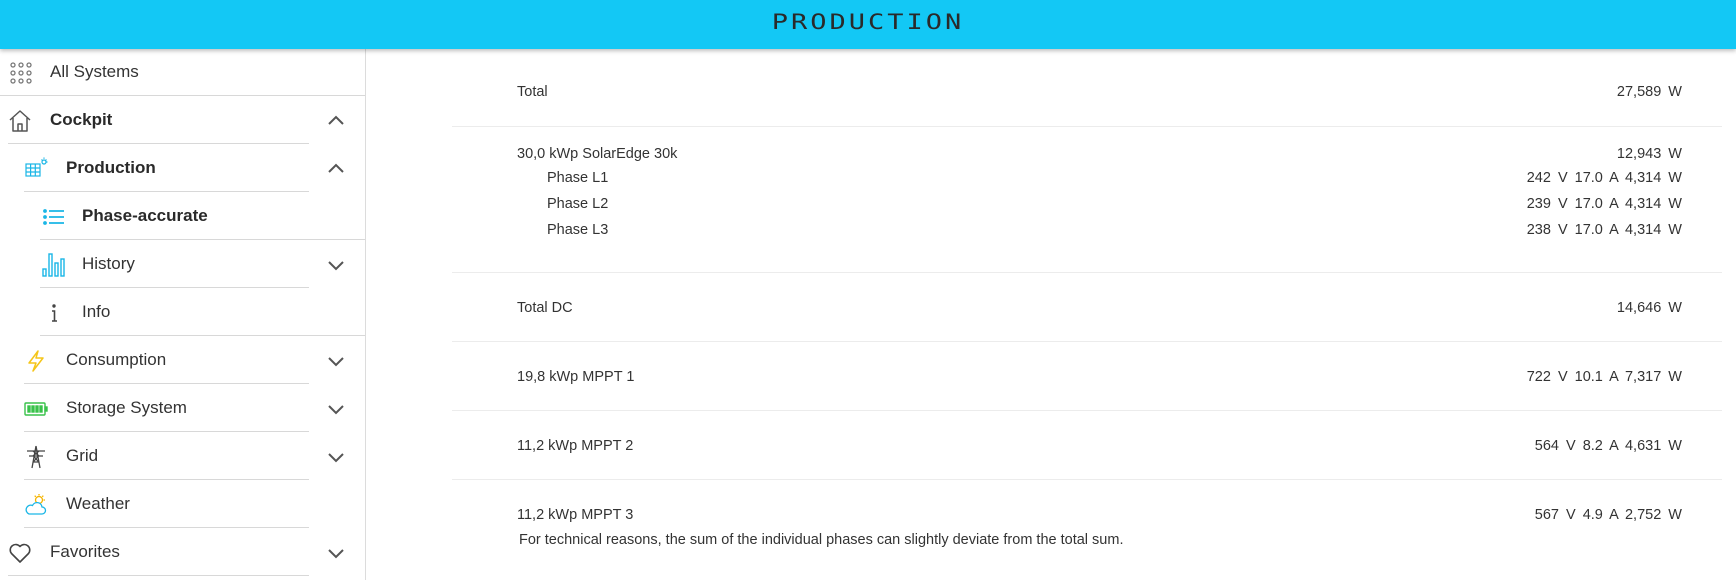 The width and height of the screenshot is (1736, 580). I want to click on sidebar-item-label: Consumption, so click(116, 359).